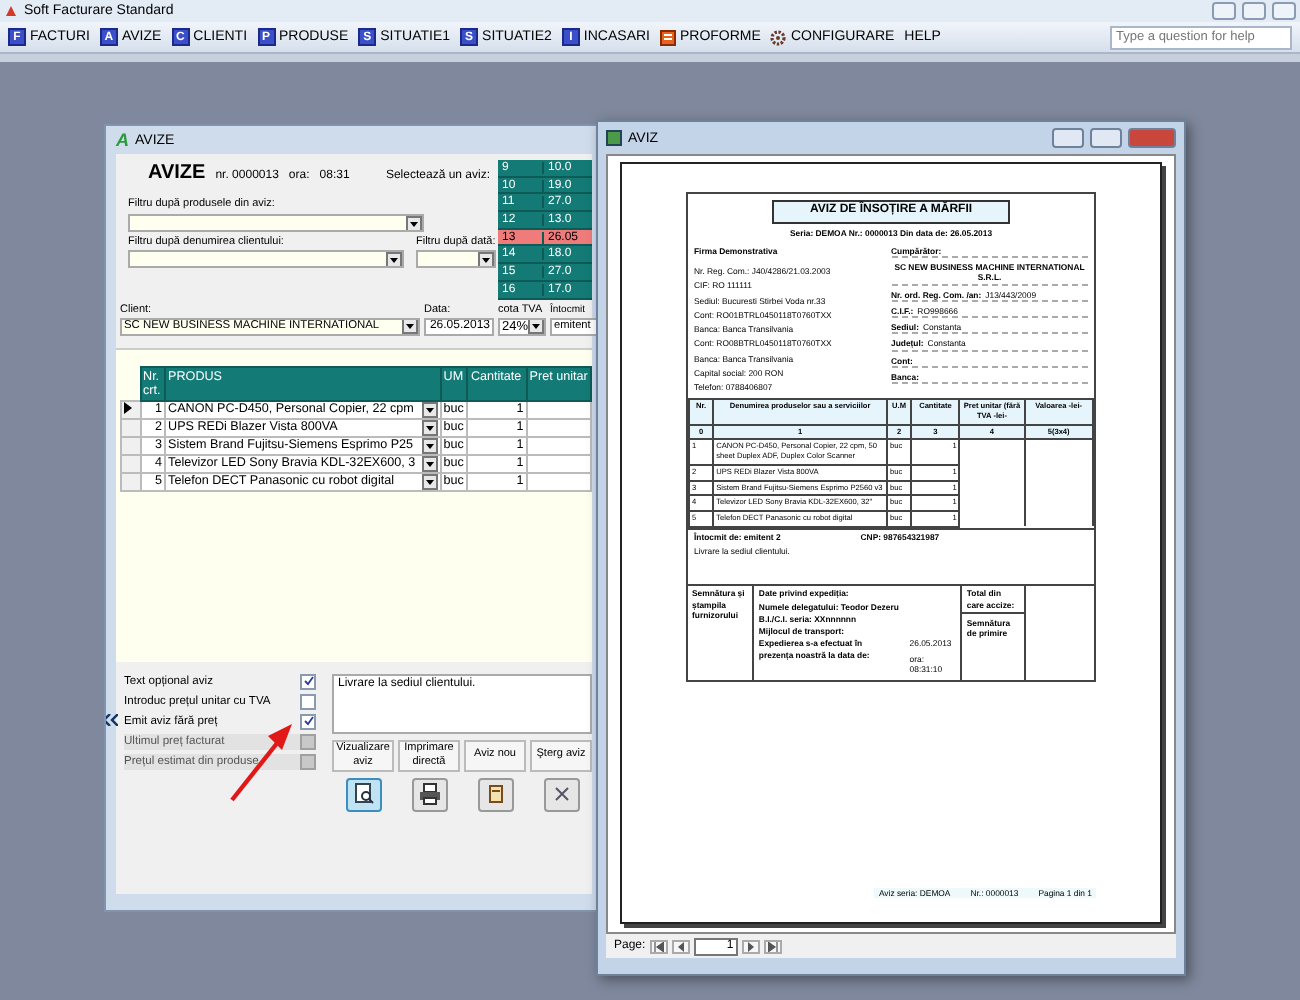  What do you see at coordinates (266, 259) in the screenshot?
I see `client-filter-dropdown` at bounding box center [266, 259].